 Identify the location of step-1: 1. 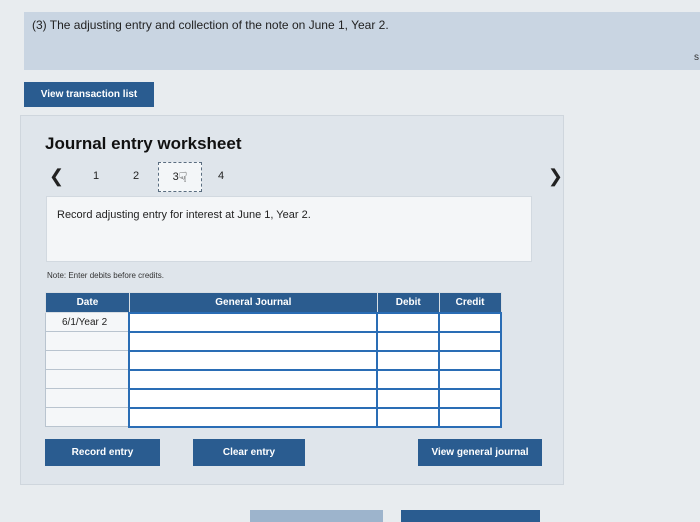
(96, 176).